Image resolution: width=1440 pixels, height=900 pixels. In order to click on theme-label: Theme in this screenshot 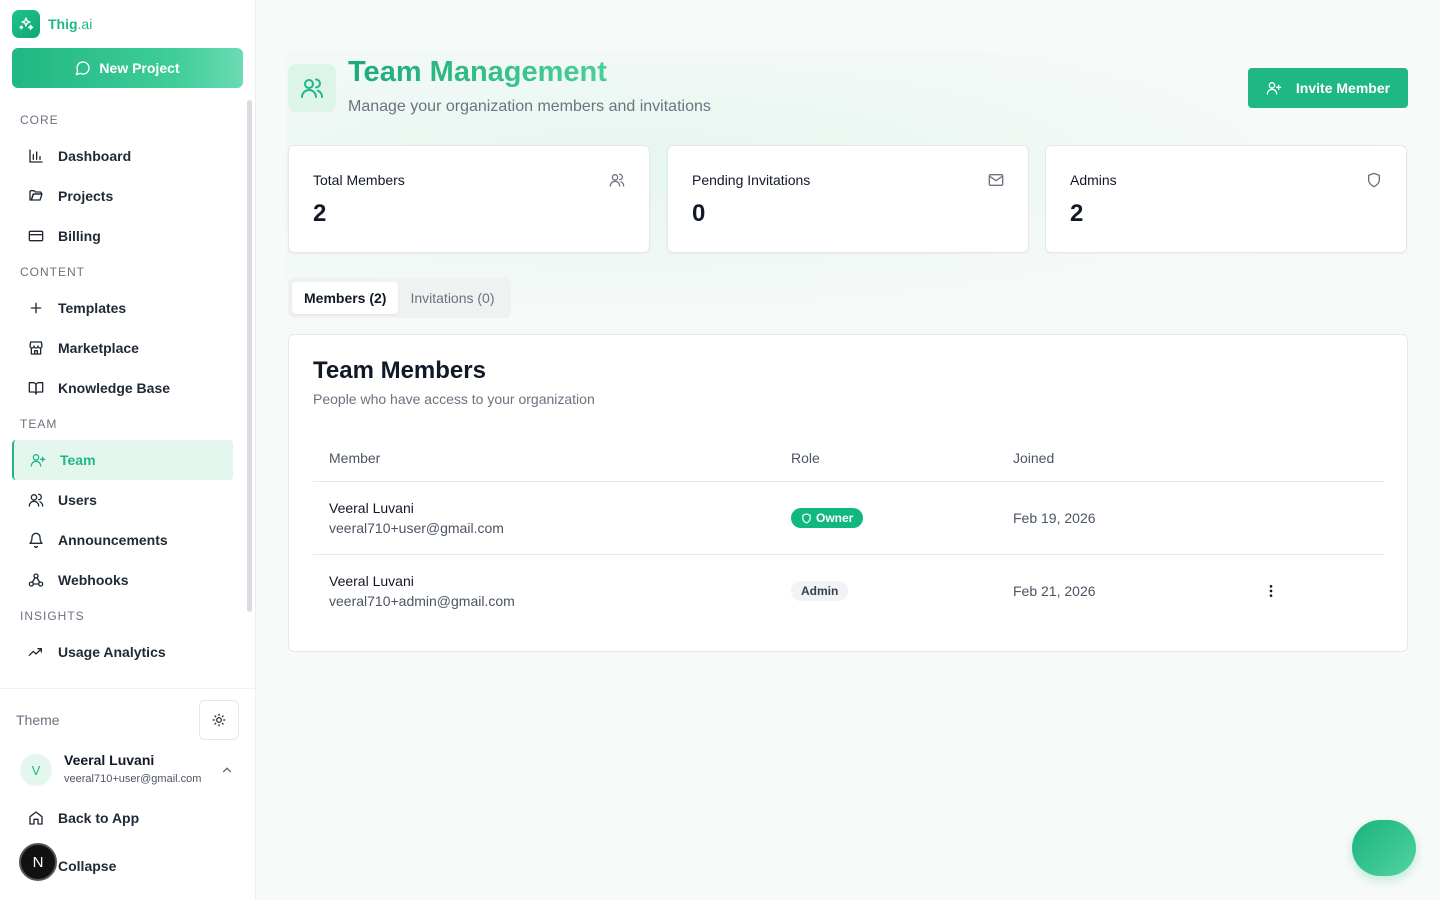, I will do `click(38, 720)`.